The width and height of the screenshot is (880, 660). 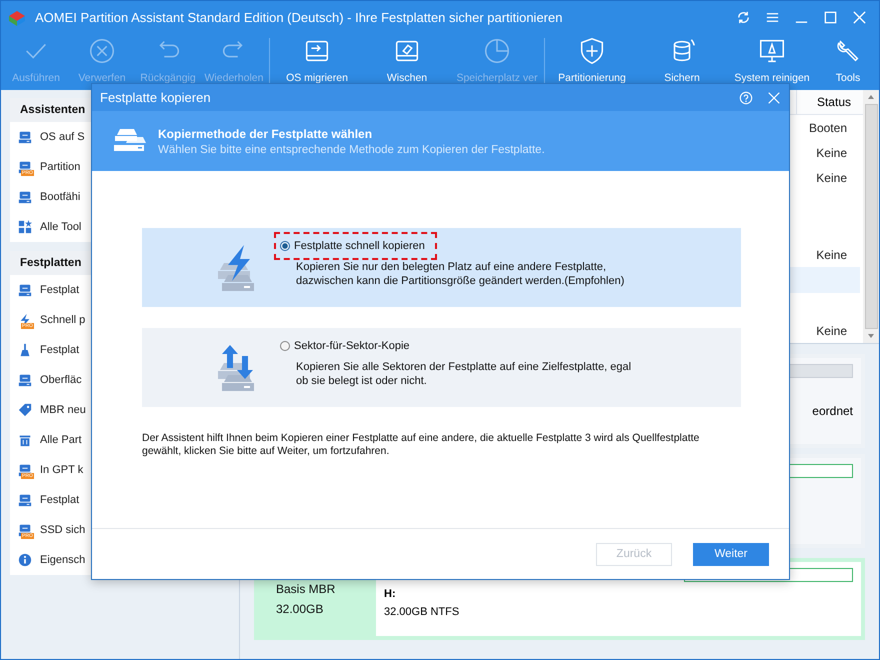 I want to click on option-description: Kopieren Sie nur den belegten Platz auf eine andere Festplatte, dazwischen kann die Partitionsgröße geändert werden.(Empfohlen), so click(x=460, y=274).